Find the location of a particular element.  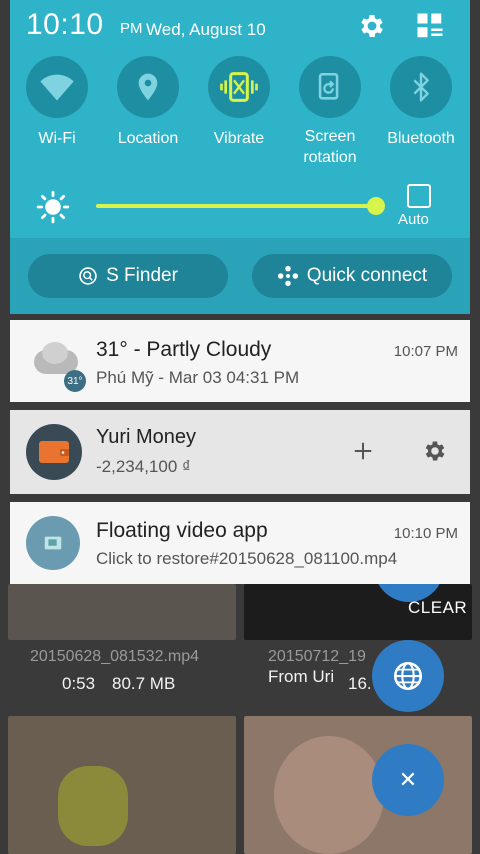

brightness-slider-track is located at coordinates (236, 206).